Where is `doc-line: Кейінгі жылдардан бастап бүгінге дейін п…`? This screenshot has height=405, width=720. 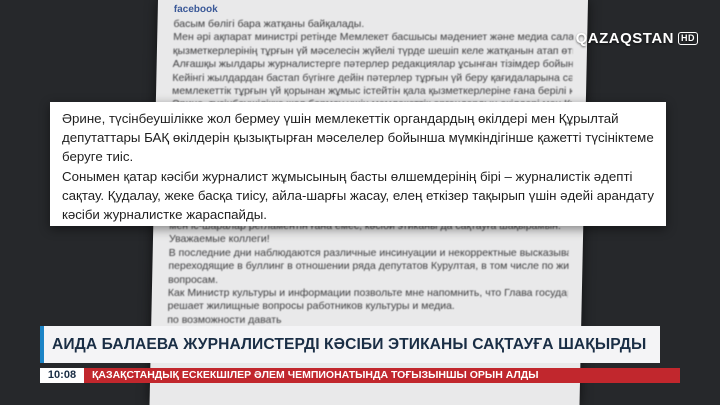 doc-line: Кейінгі жылдардан бастап бүгінге дейін п… is located at coordinates (372, 77).